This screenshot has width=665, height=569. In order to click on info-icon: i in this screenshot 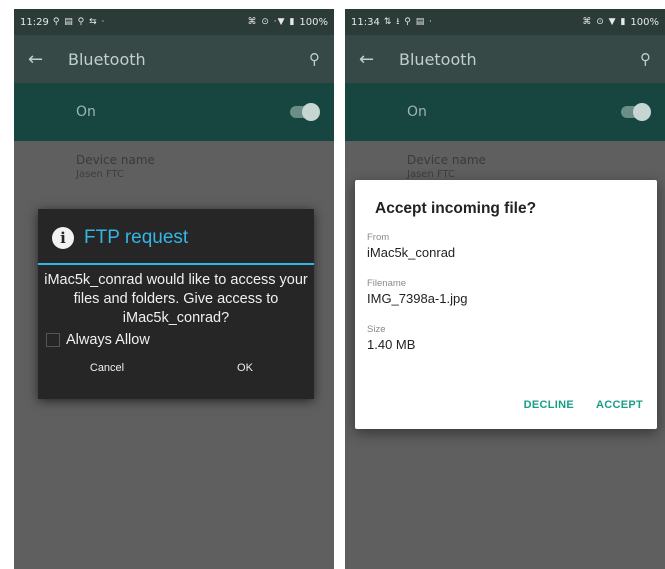, I will do `click(63, 238)`.